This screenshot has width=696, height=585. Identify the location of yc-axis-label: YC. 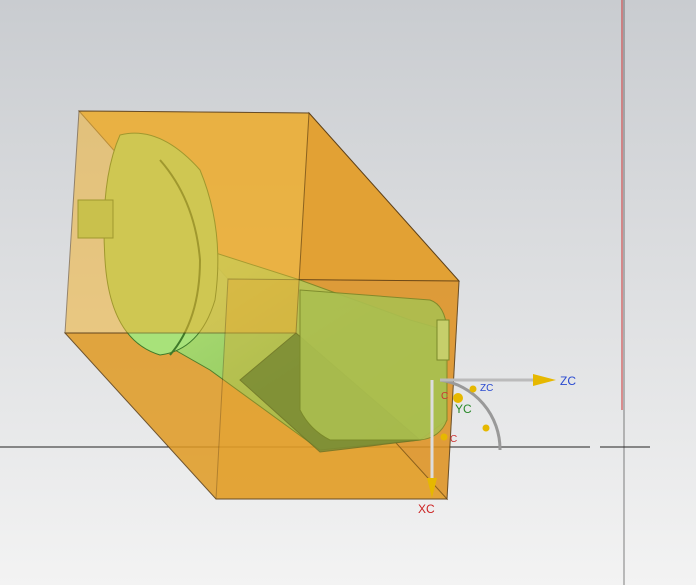
(463, 409).